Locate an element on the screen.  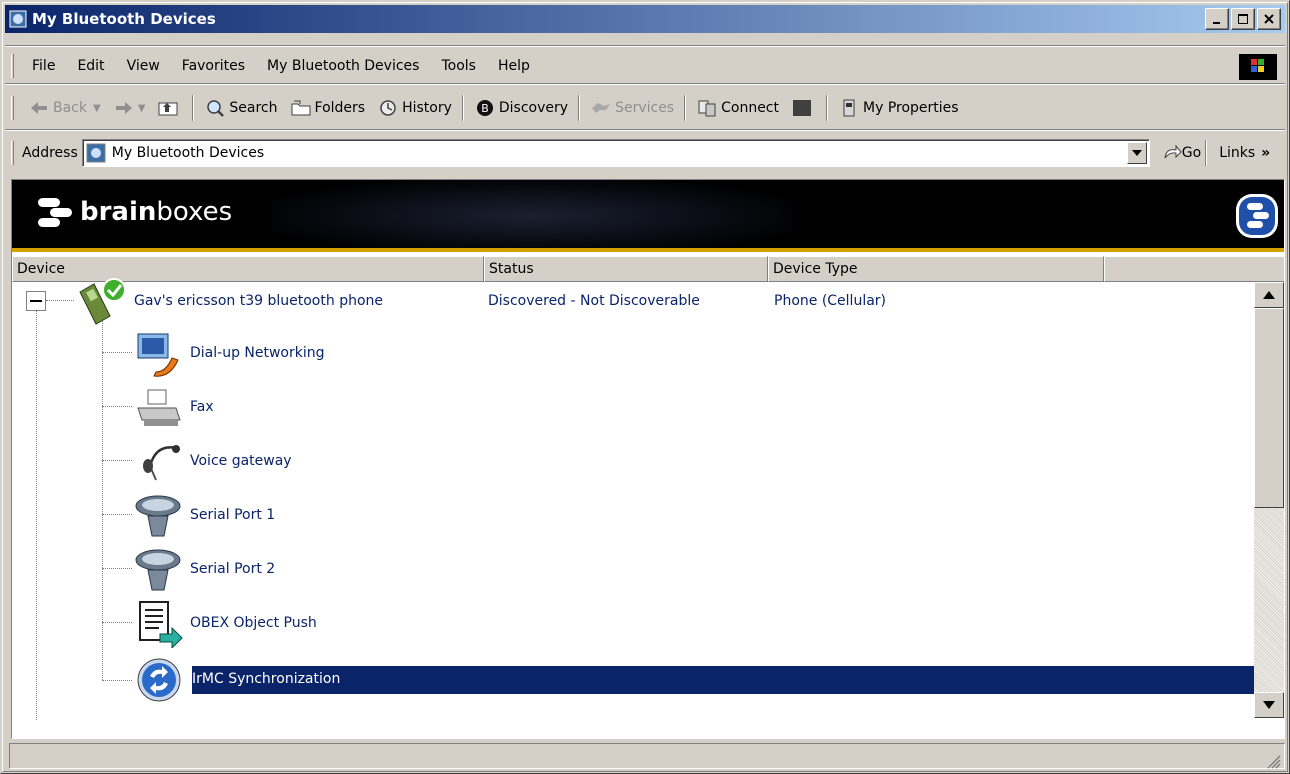
history-button: History is located at coordinates (414, 108).